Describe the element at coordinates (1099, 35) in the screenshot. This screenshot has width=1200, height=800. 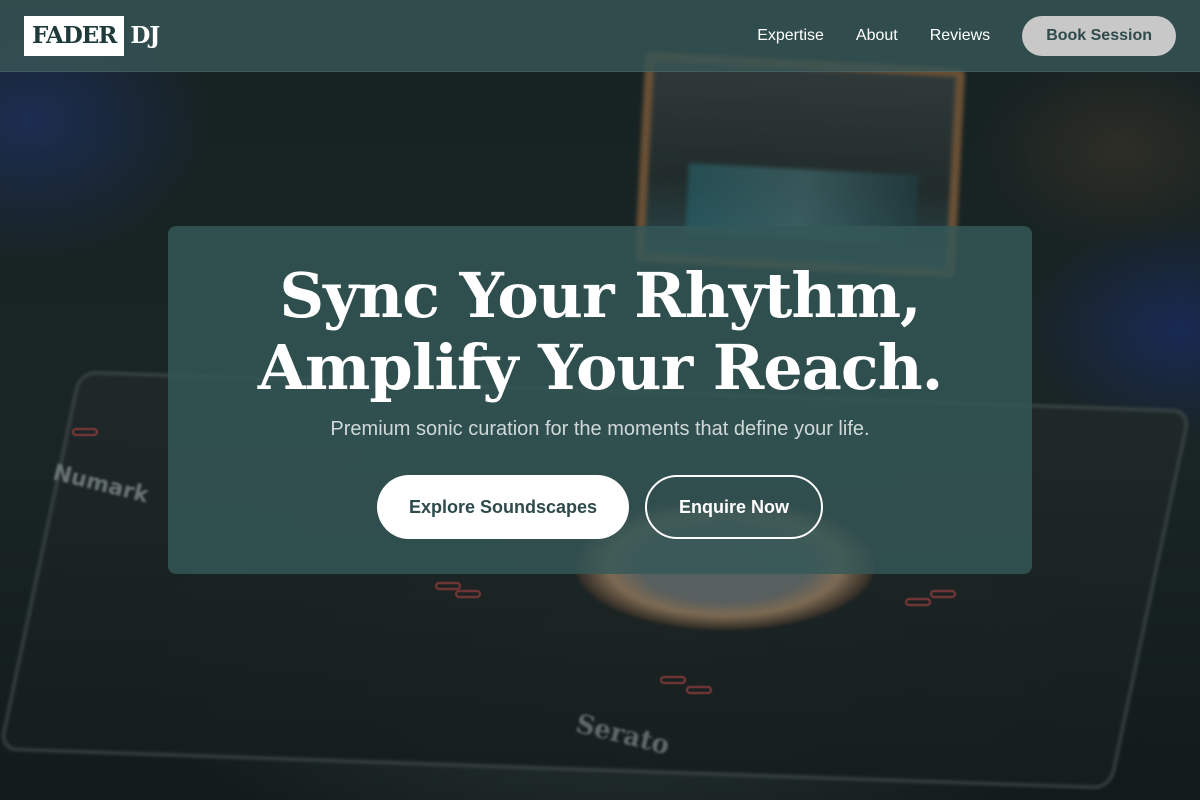
I see `book-session-button: Book Session` at that location.